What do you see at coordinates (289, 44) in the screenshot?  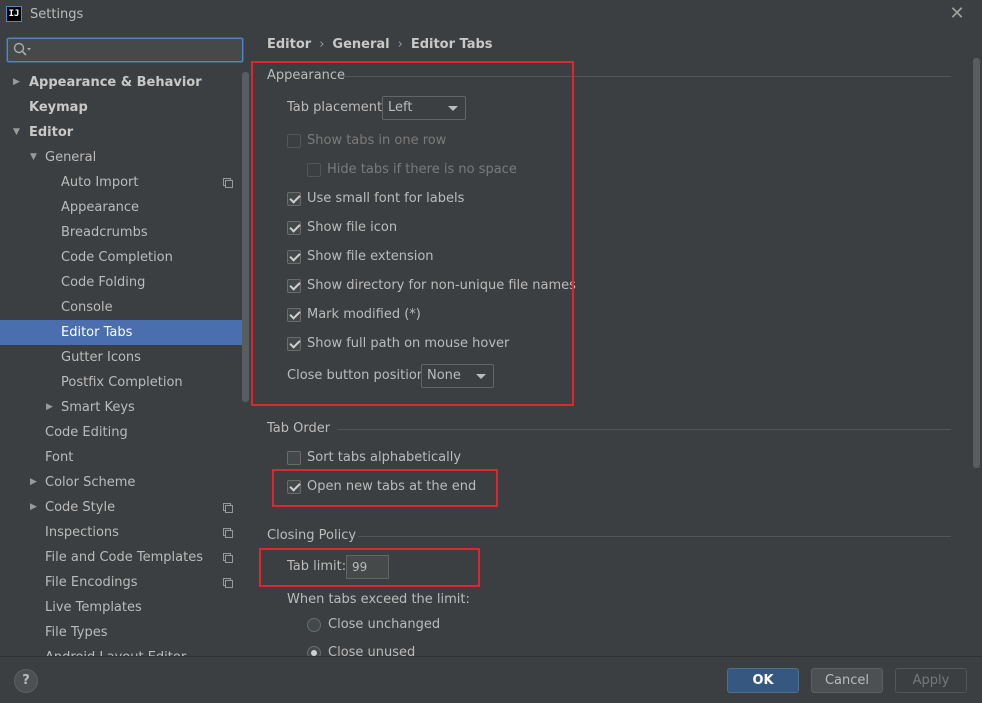 I see `breadcrumb-item: Editor` at bounding box center [289, 44].